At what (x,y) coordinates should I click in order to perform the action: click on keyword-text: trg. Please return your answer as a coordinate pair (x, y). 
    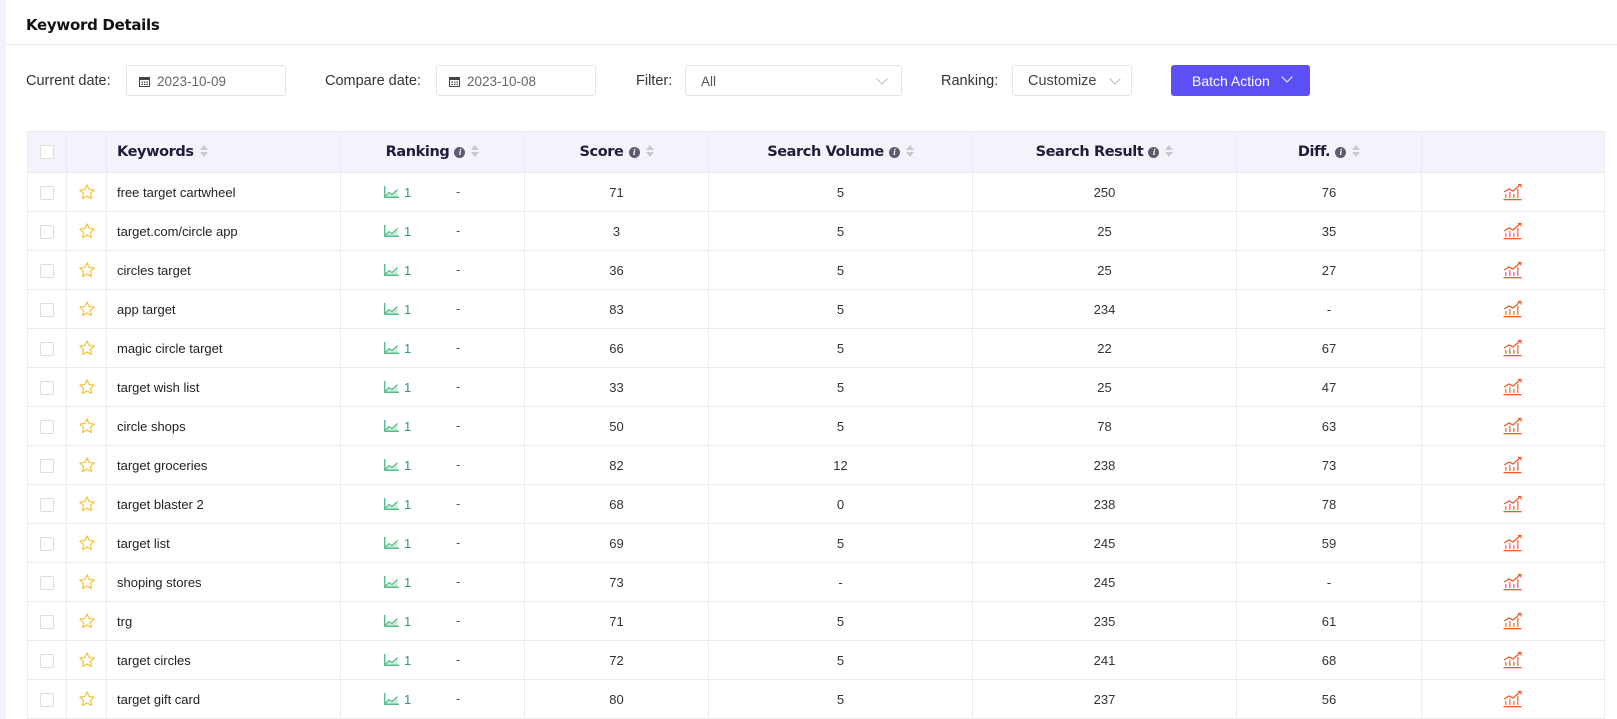
    Looking at the image, I should click on (125, 621).